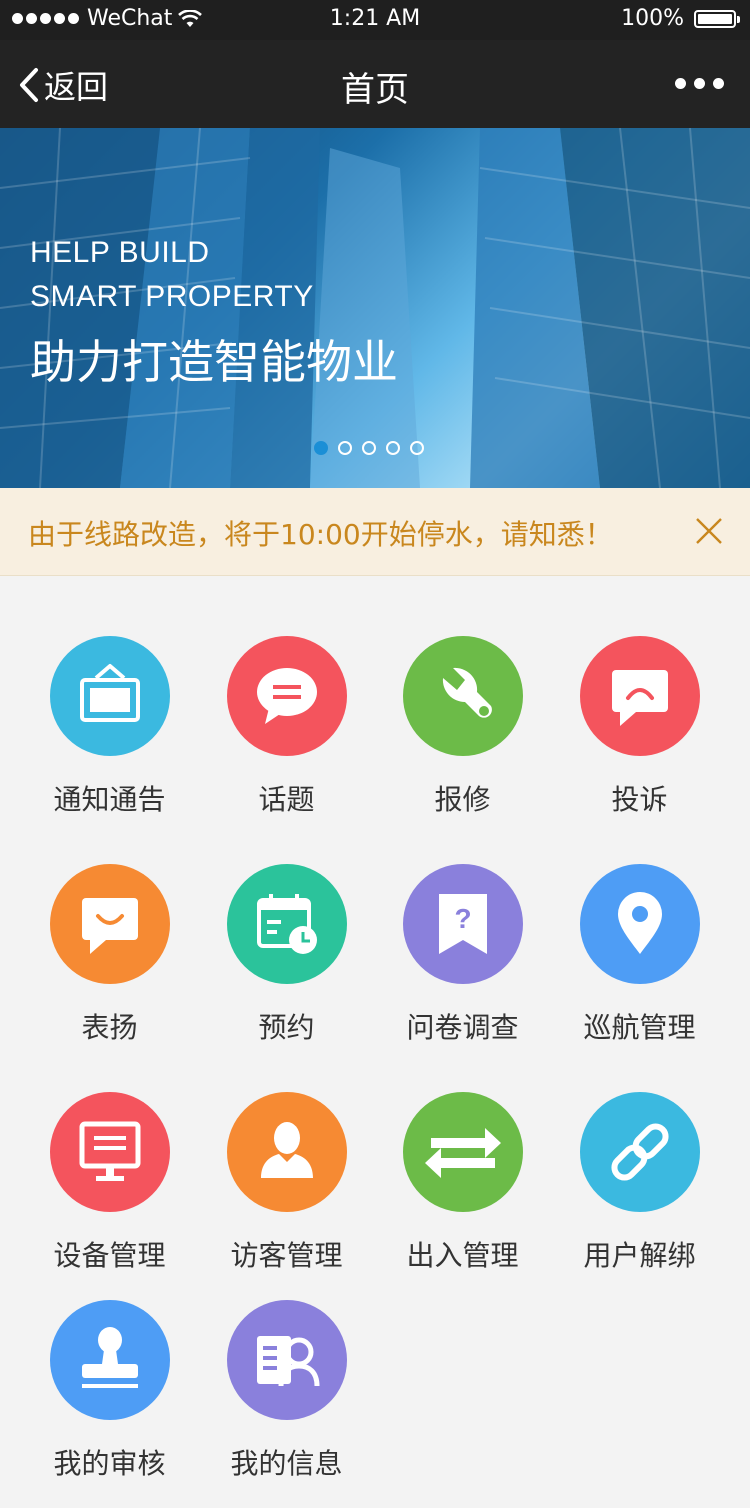 The image size is (750, 1508). Describe the element at coordinates (109, 693) in the screenshot. I see `notice-board-icon` at that location.